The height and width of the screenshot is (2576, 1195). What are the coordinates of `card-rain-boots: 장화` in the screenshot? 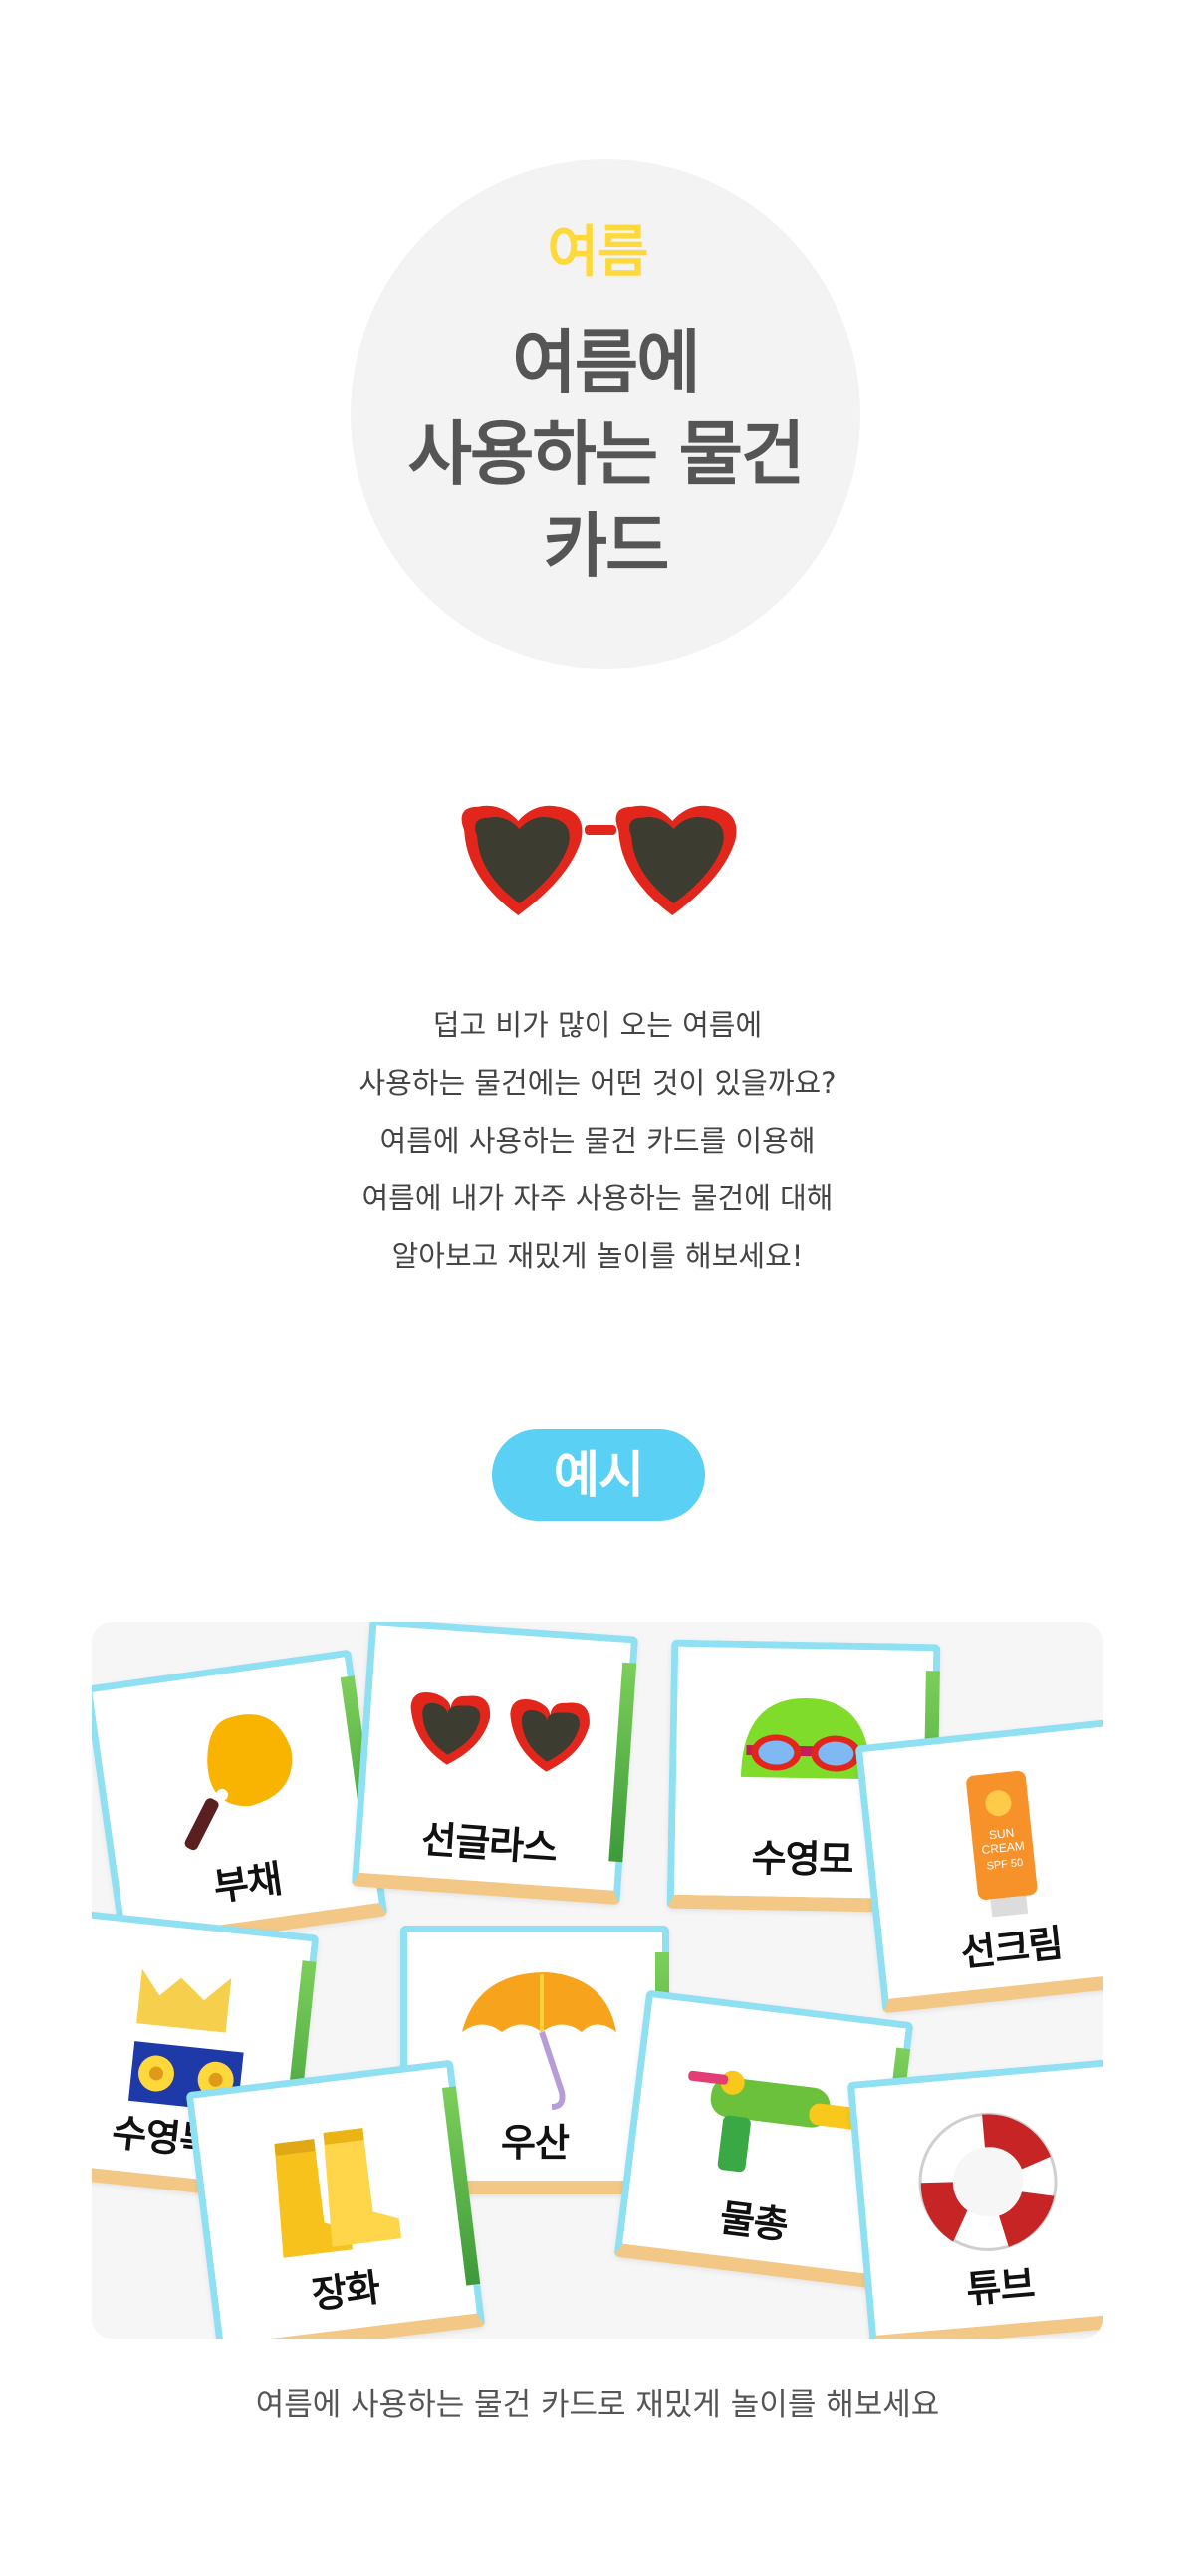 It's located at (335, 2199).